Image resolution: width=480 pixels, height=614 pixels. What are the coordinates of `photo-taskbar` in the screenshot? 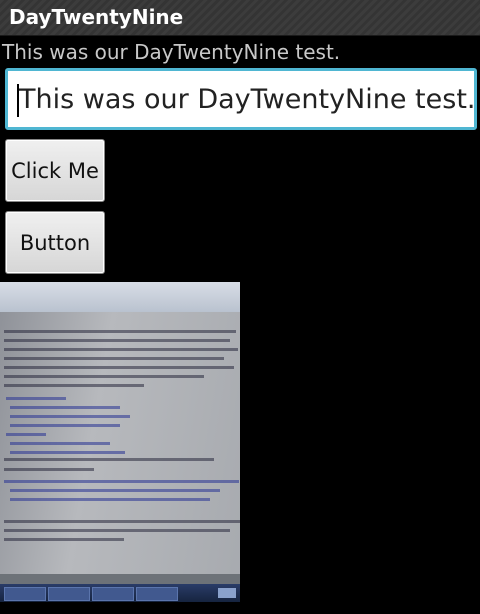 It's located at (120, 593).